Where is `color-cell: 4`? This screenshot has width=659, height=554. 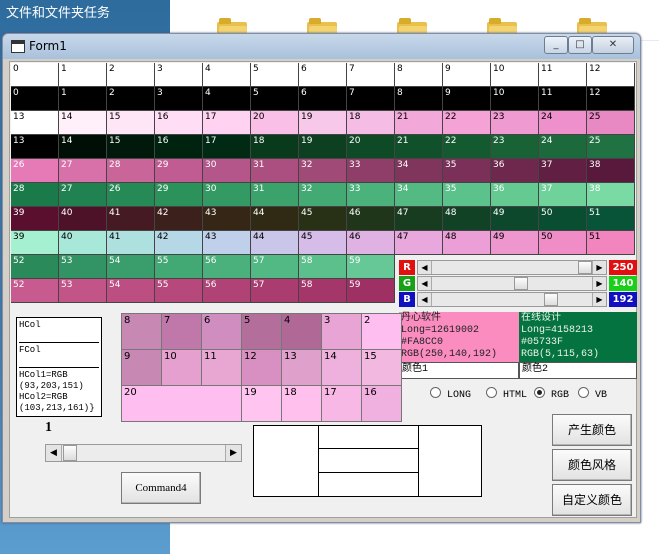
color-cell: 4 is located at coordinates (227, 99).